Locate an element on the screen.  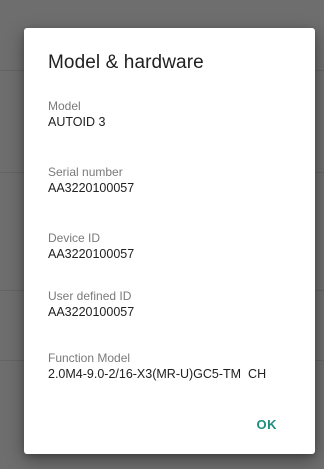
serial-number-field: Serial number AA3220100057 is located at coordinates (169, 180).